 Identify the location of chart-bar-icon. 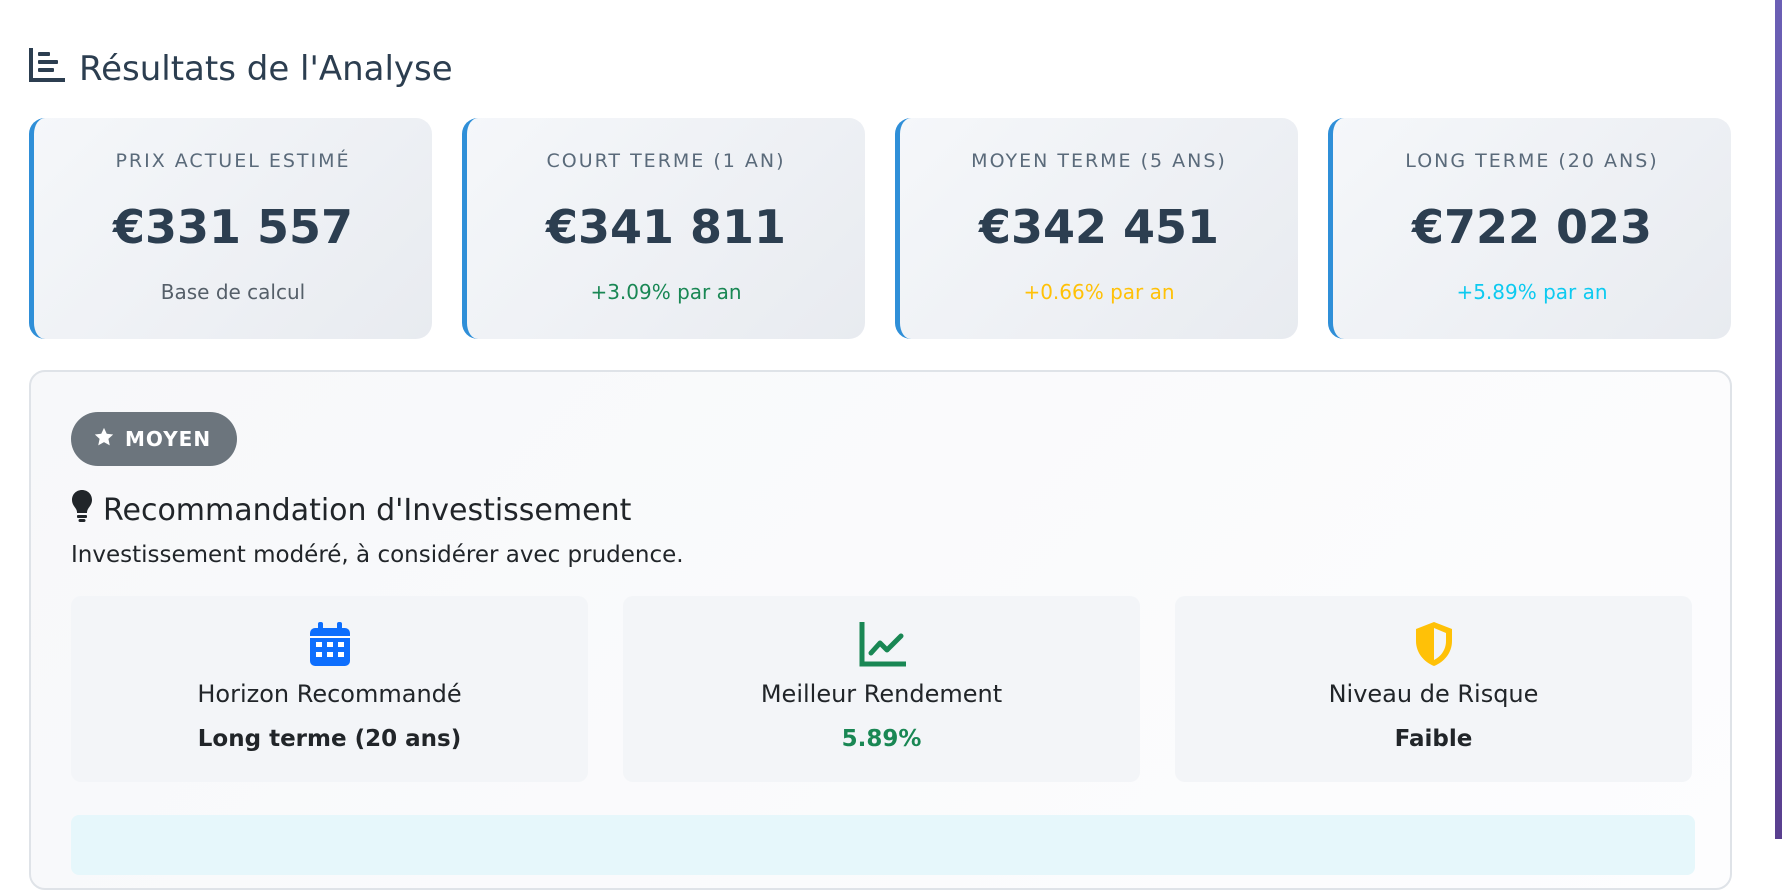
(47, 69).